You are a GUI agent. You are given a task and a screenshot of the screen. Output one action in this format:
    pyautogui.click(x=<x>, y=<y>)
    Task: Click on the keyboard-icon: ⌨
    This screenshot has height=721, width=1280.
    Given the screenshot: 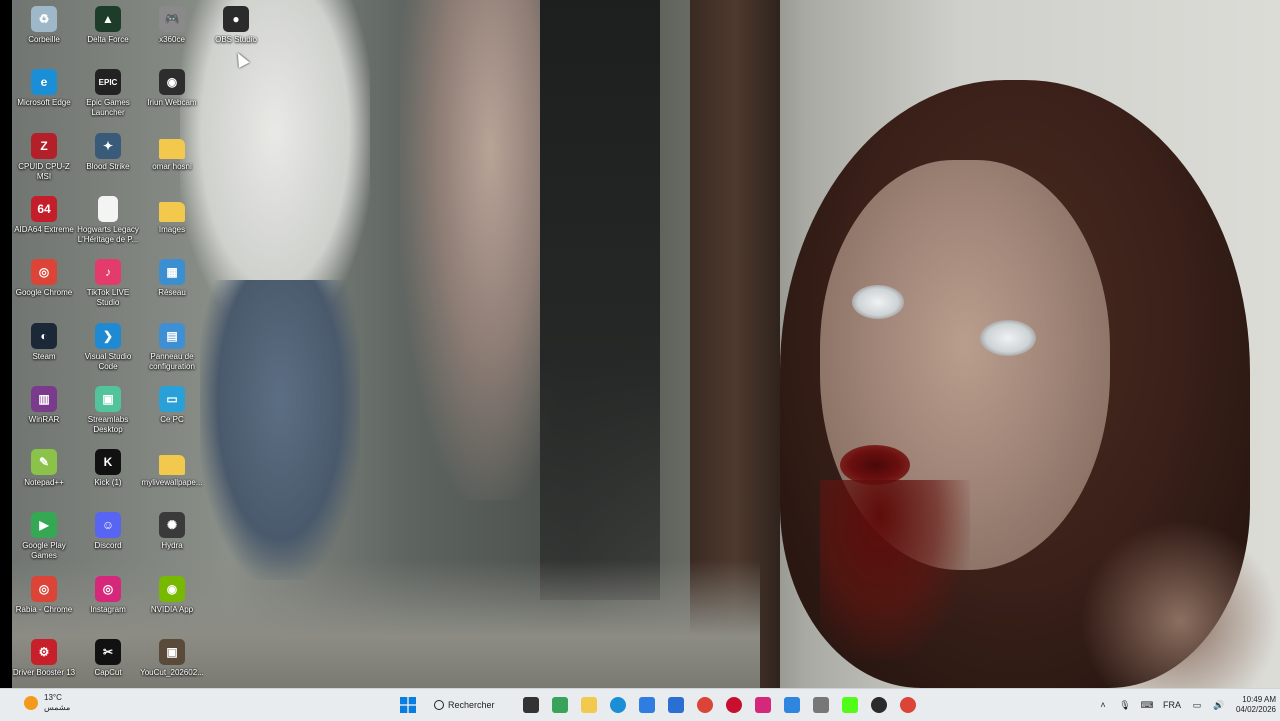 What is the action you would take?
    pyautogui.click(x=1147, y=705)
    